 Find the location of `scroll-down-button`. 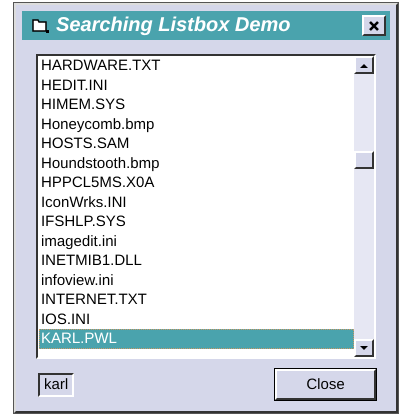

scroll-down-button is located at coordinates (364, 348).